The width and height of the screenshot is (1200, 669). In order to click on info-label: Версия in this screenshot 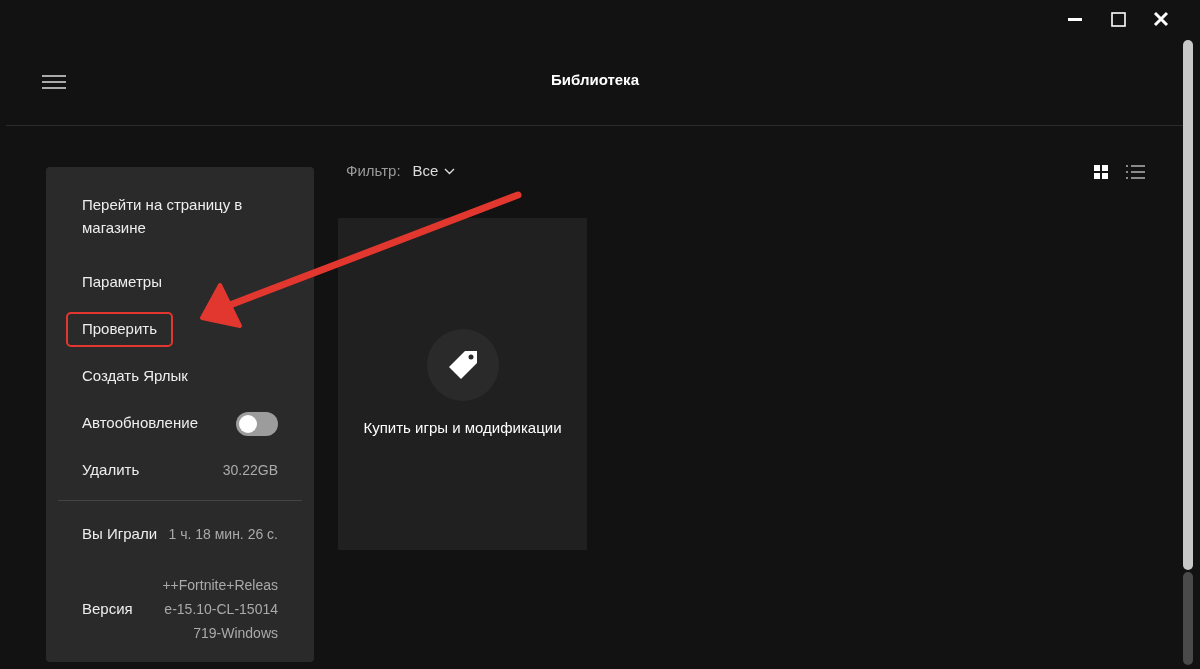, I will do `click(107, 608)`.